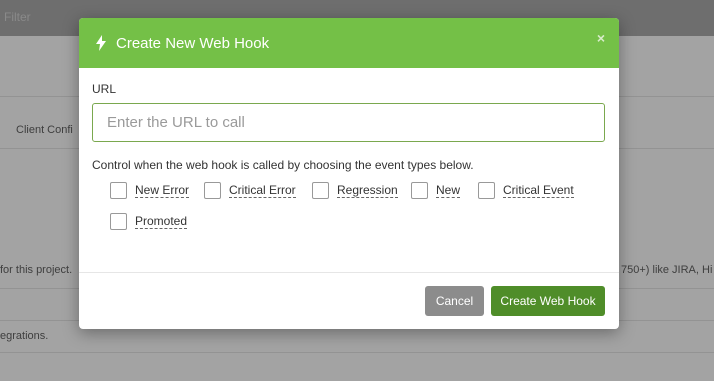  Describe the element at coordinates (36, 270) in the screenshot. I see `background-project-text: for this project.` at that location.